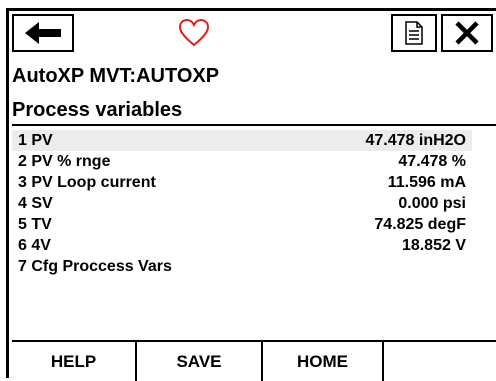 This screenshot has height=381, width=496. What do you see at coordinates (34, 245) in the screenshot?
I see `list-item-label: 6 4V` at bounding box center [34, 245].